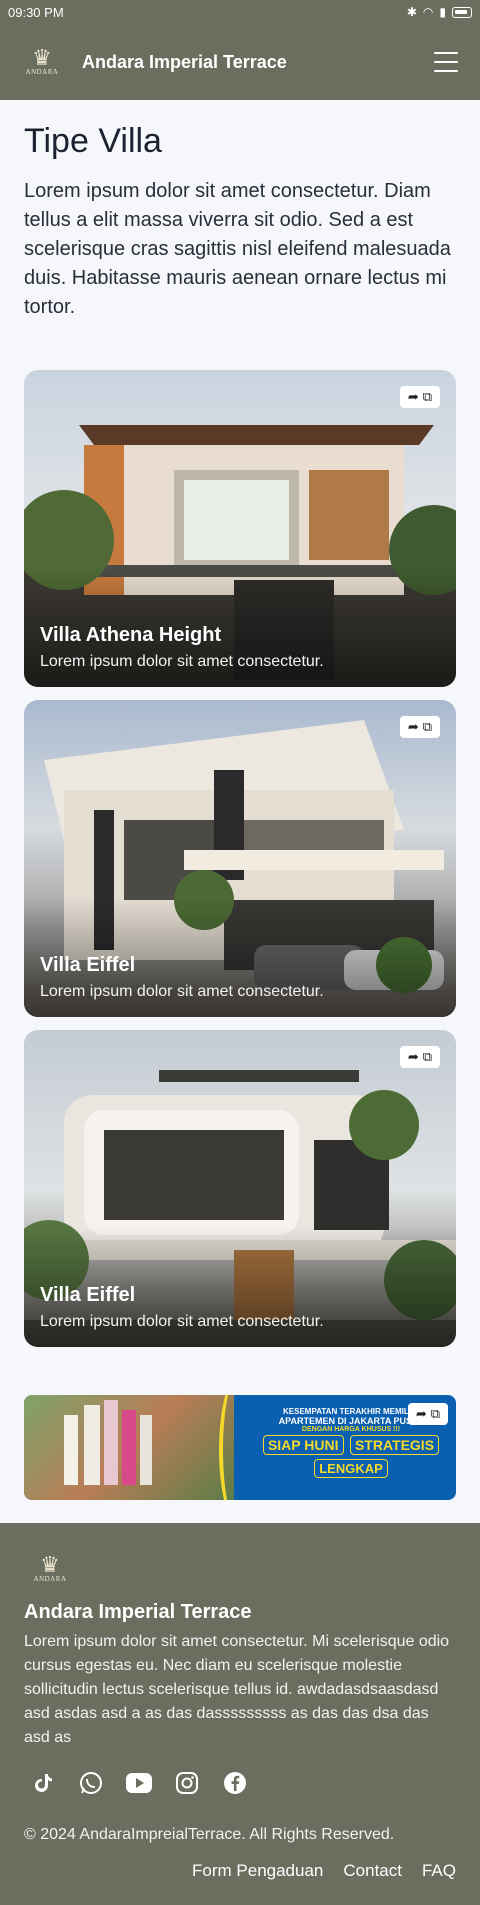 The height and width of the screenshot is (1905, 480). What do you see at coordinates (131, 635) in the screenshot?
I see `villa-name: Villa Athena Height` at bounding box center [131, 635].